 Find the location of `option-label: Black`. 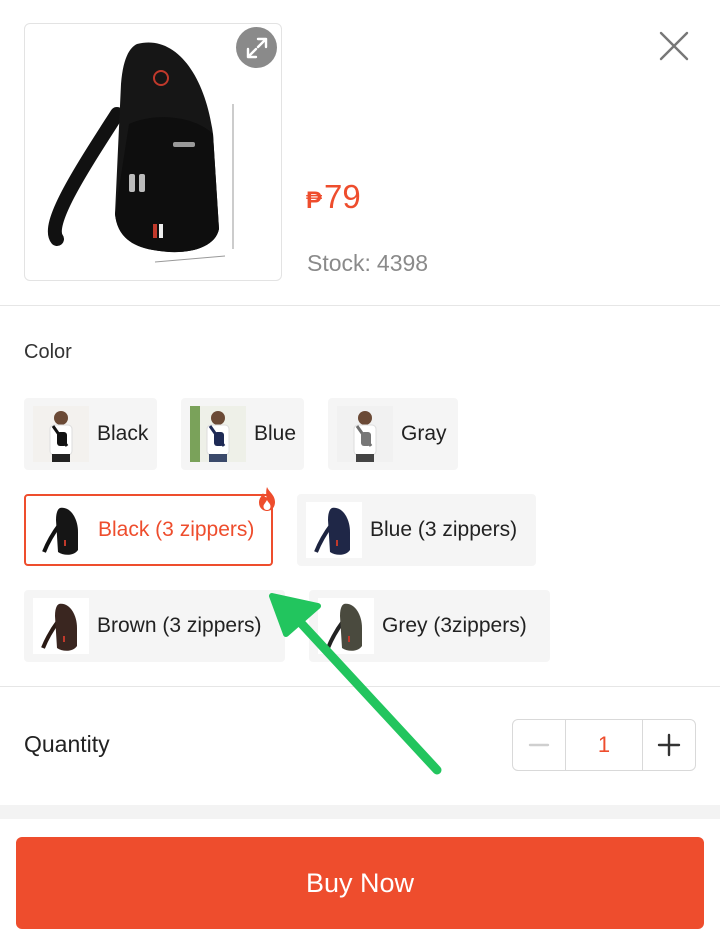

option-label: Black is located at coordinates (123, 433).